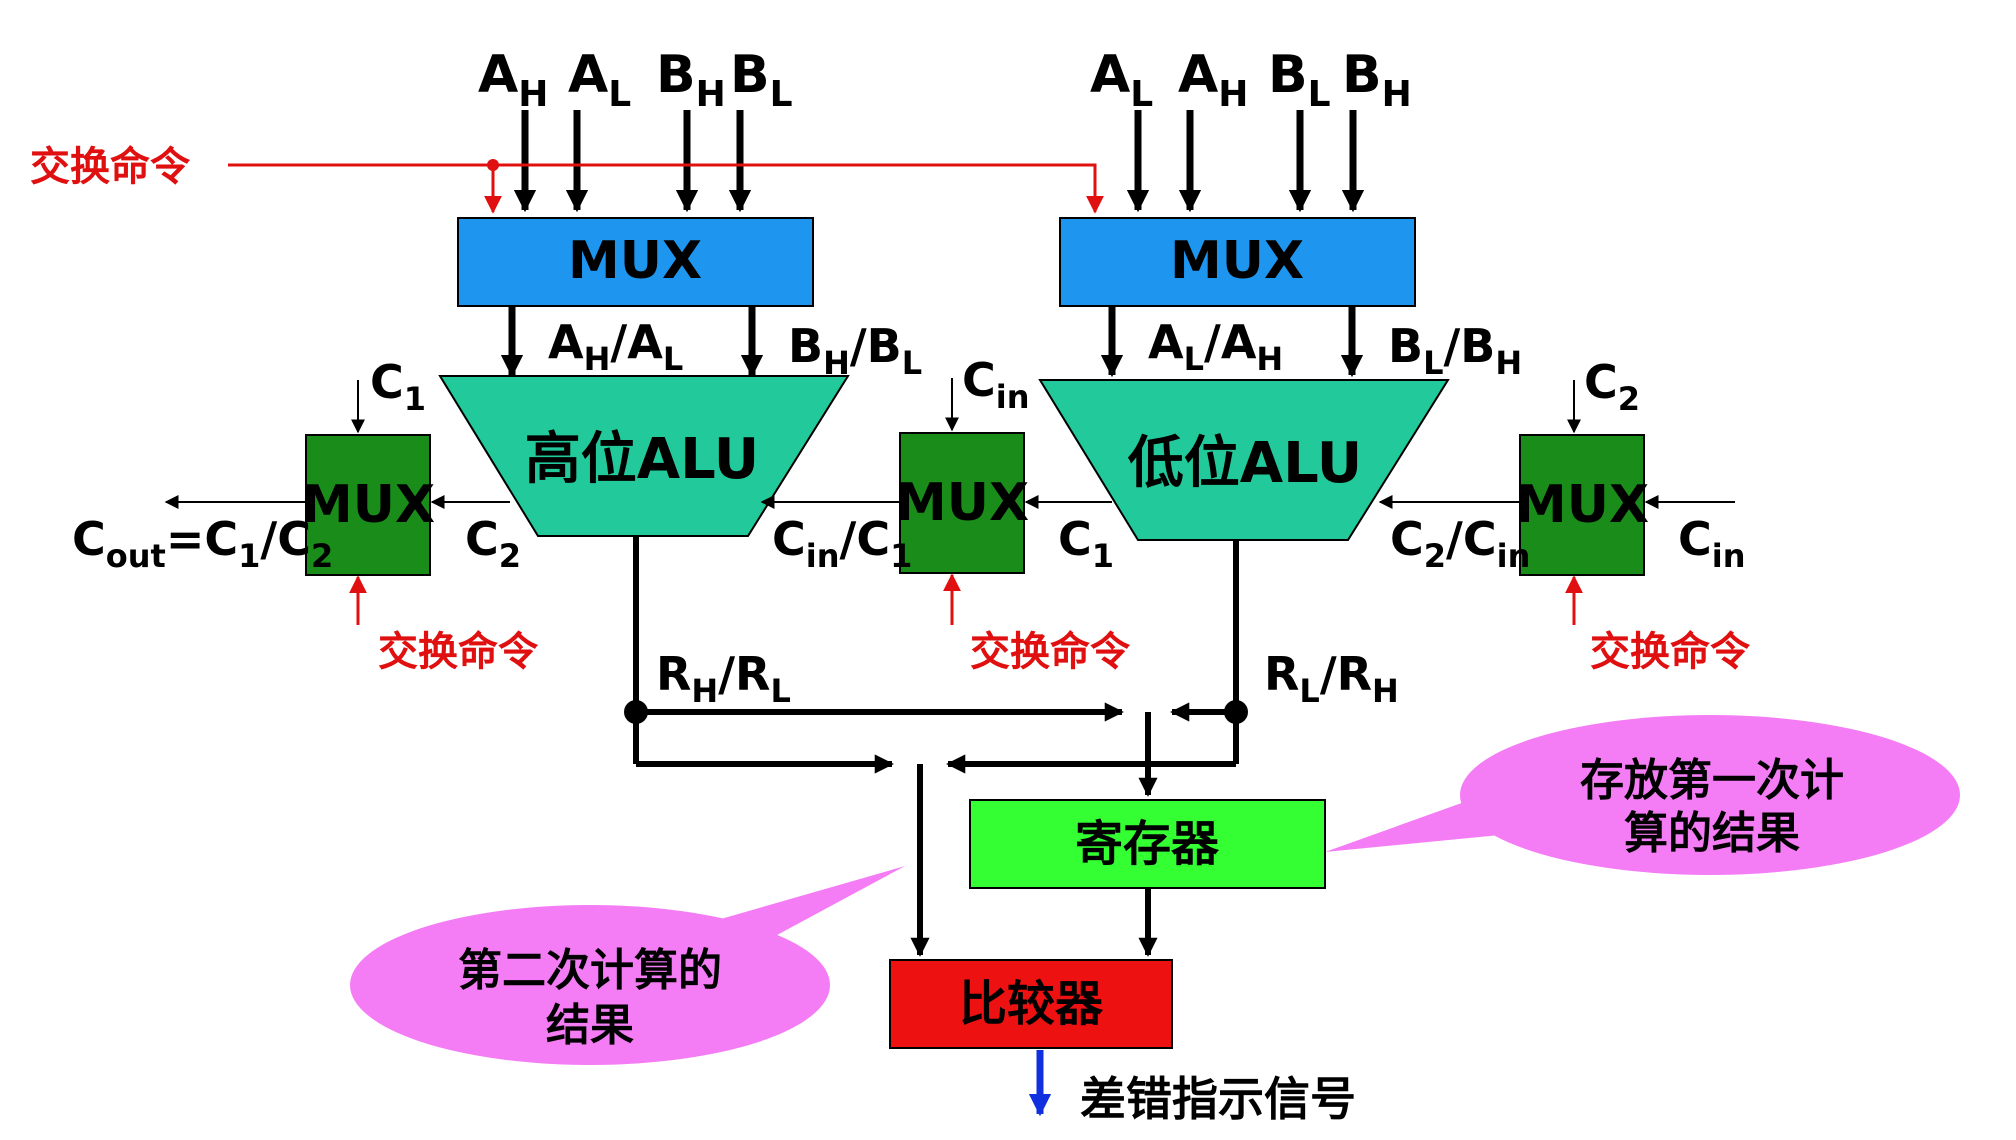 Image resolution: width=2016 pixels, height=1140 pixels. I want to click on result-buses, so click(936, 746).